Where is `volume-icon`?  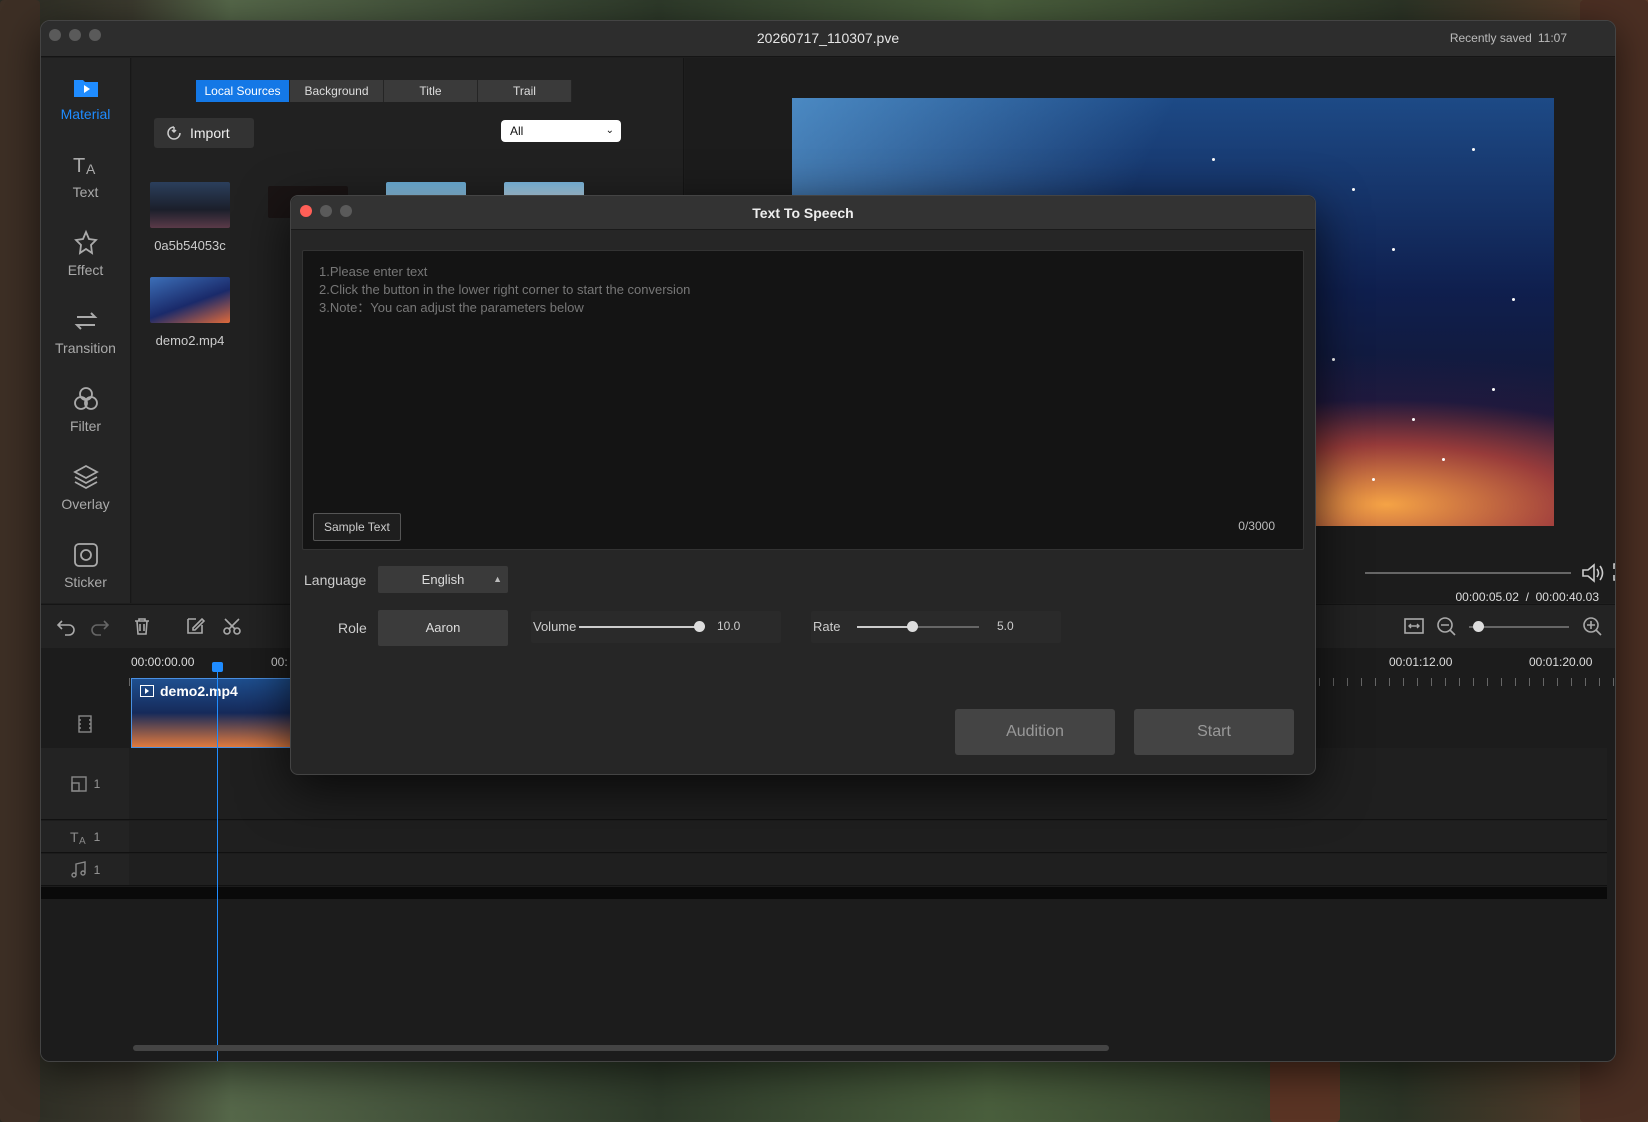 volume-icon is located at coordinates (1592, 573).